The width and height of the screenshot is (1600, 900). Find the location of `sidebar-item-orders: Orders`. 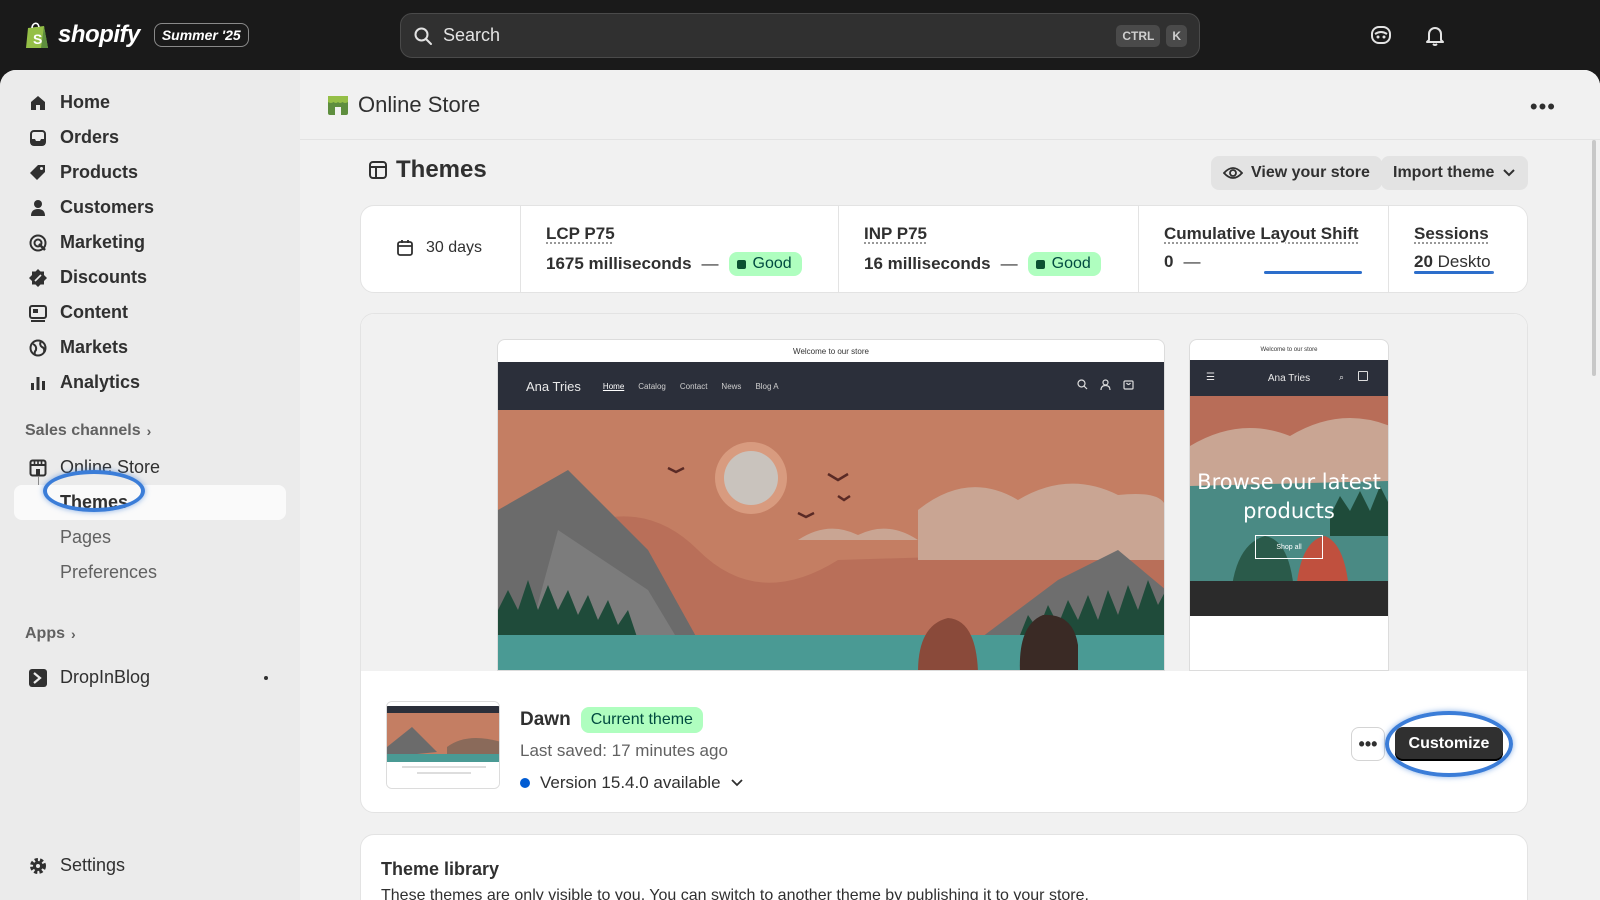

sidebar-item-orders: Orders is located at coordinates (150, 137).